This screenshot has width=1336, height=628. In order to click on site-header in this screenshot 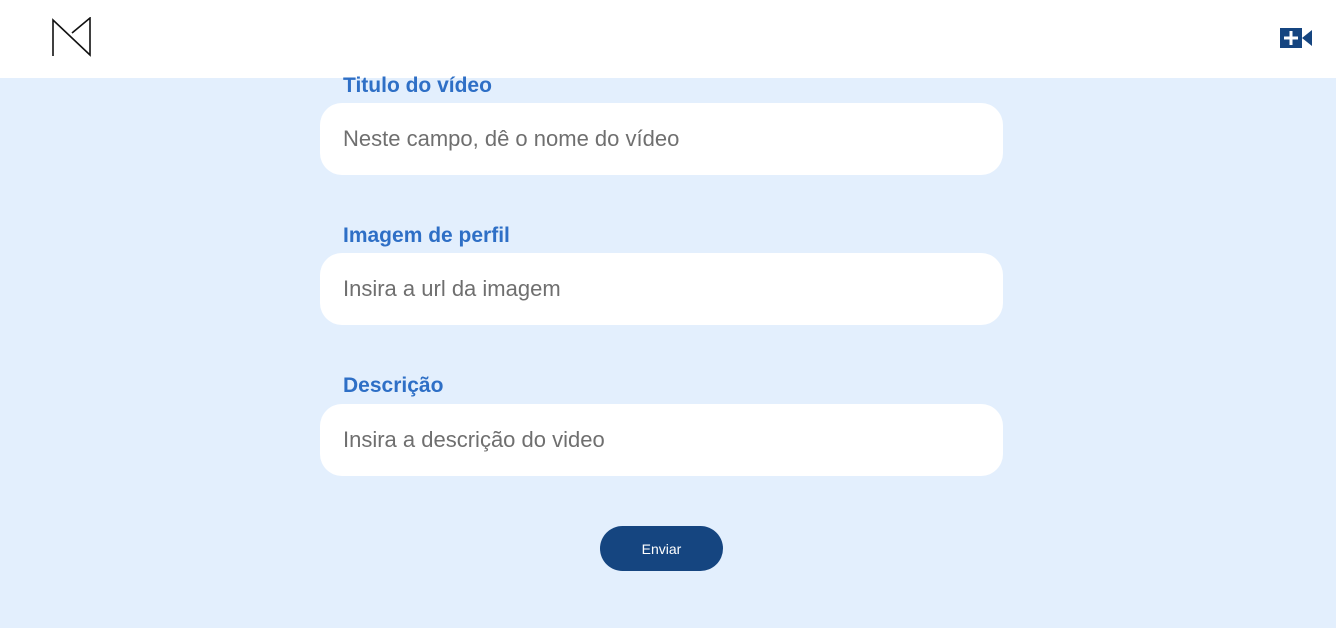, I will do `click(668, 39)`.